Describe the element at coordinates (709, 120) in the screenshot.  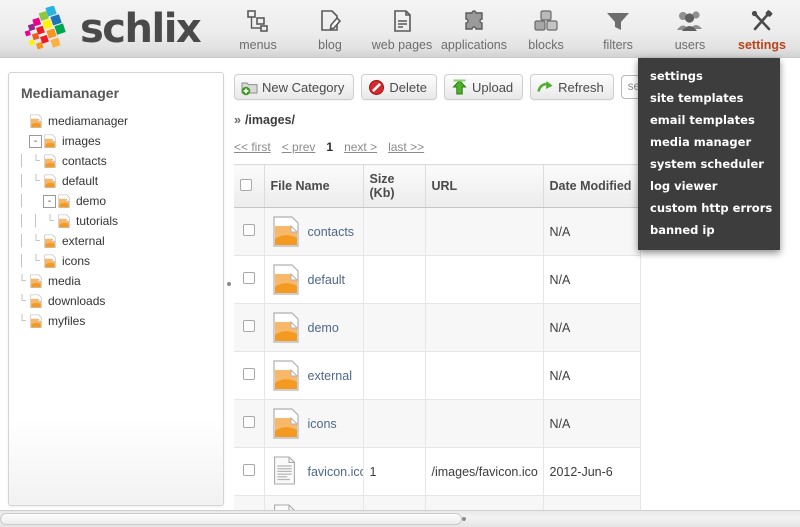
I see `dropdown-item-email-templates: email templates` at that location.